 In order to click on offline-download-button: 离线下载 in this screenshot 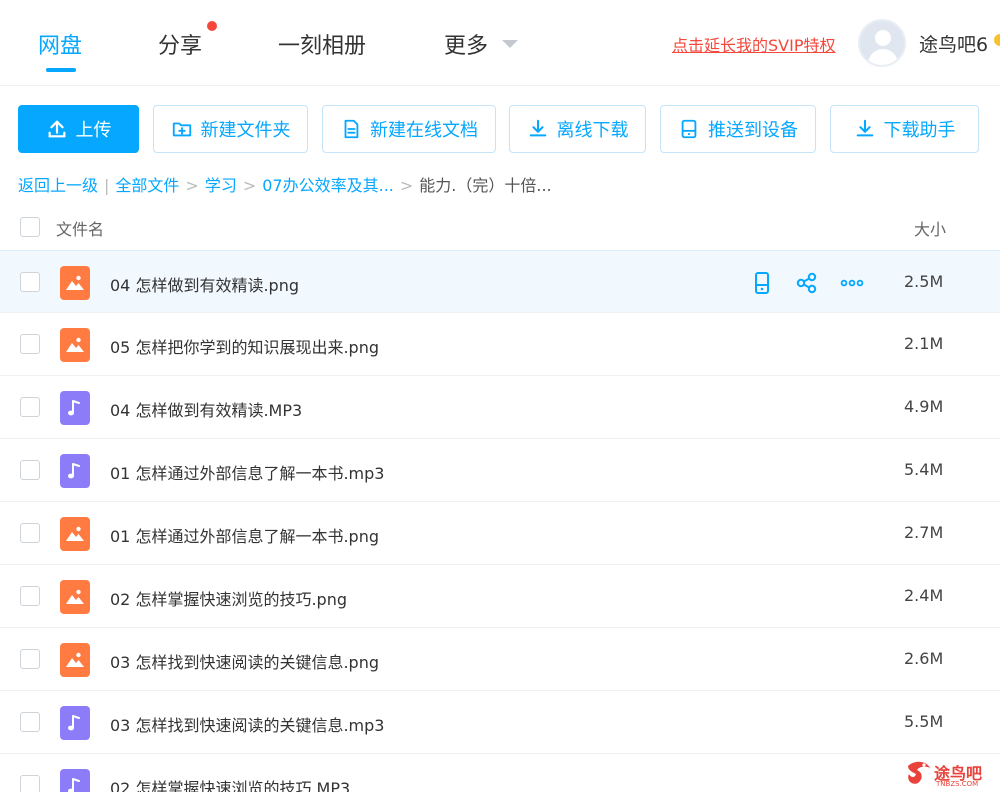, I will do `click(577, 129)`.